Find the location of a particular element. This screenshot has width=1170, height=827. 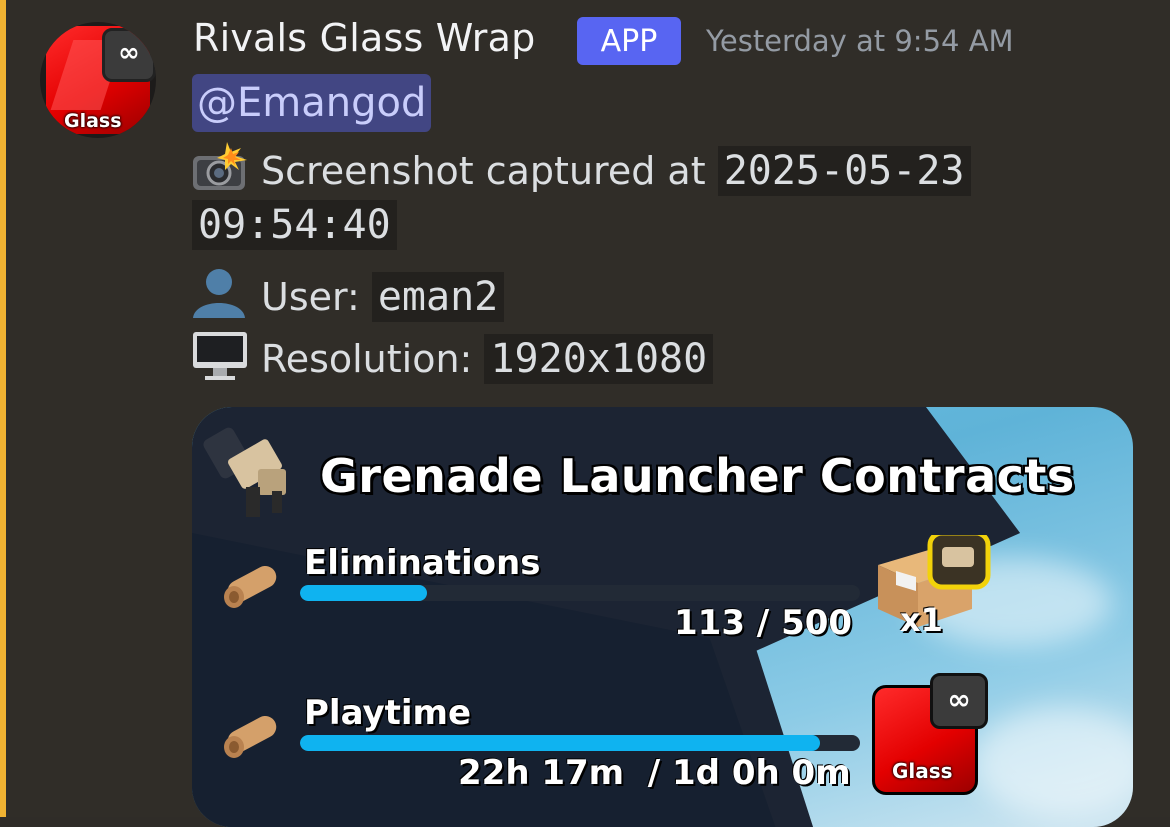

user-prefix: User: is located at coordinates (310, 297).